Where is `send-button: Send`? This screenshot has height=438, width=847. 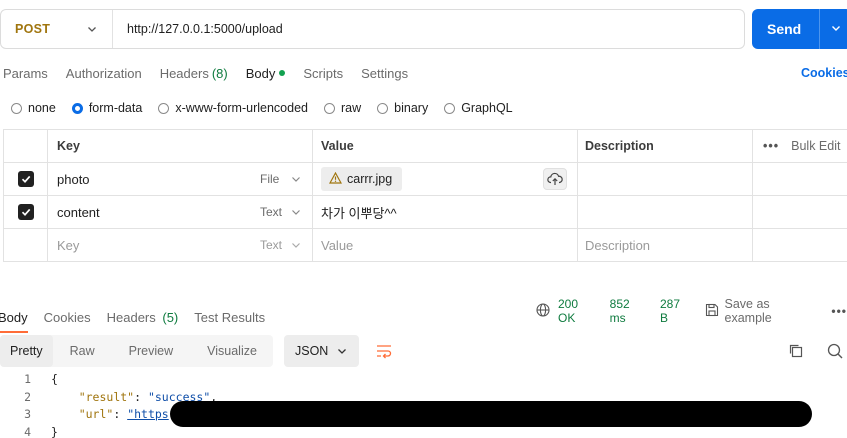 send-button: Send is located at coordinates (799, 29).